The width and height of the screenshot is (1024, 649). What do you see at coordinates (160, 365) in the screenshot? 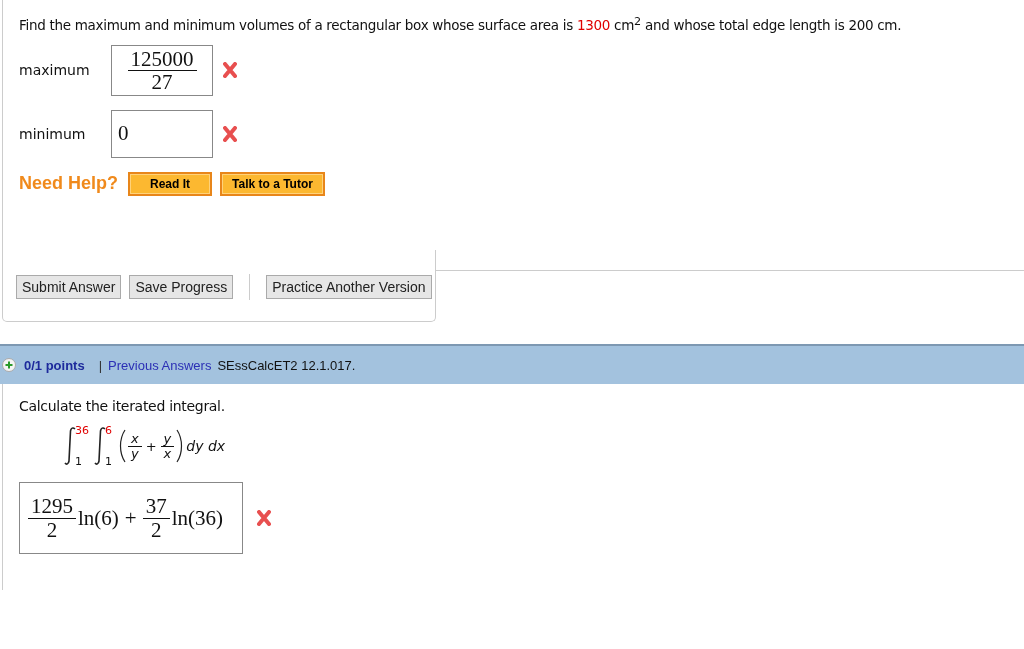
I see `previous-answers-link: Previous Answers` at bounding box center [160, 365].